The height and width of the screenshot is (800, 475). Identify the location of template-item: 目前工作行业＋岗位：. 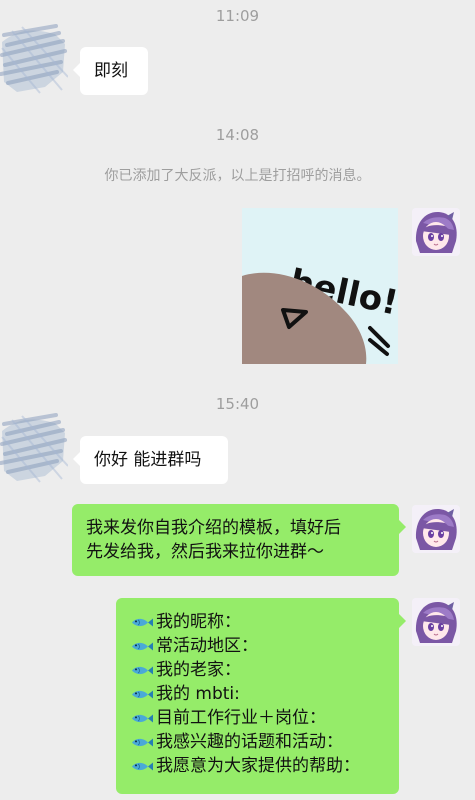
(259, 718).